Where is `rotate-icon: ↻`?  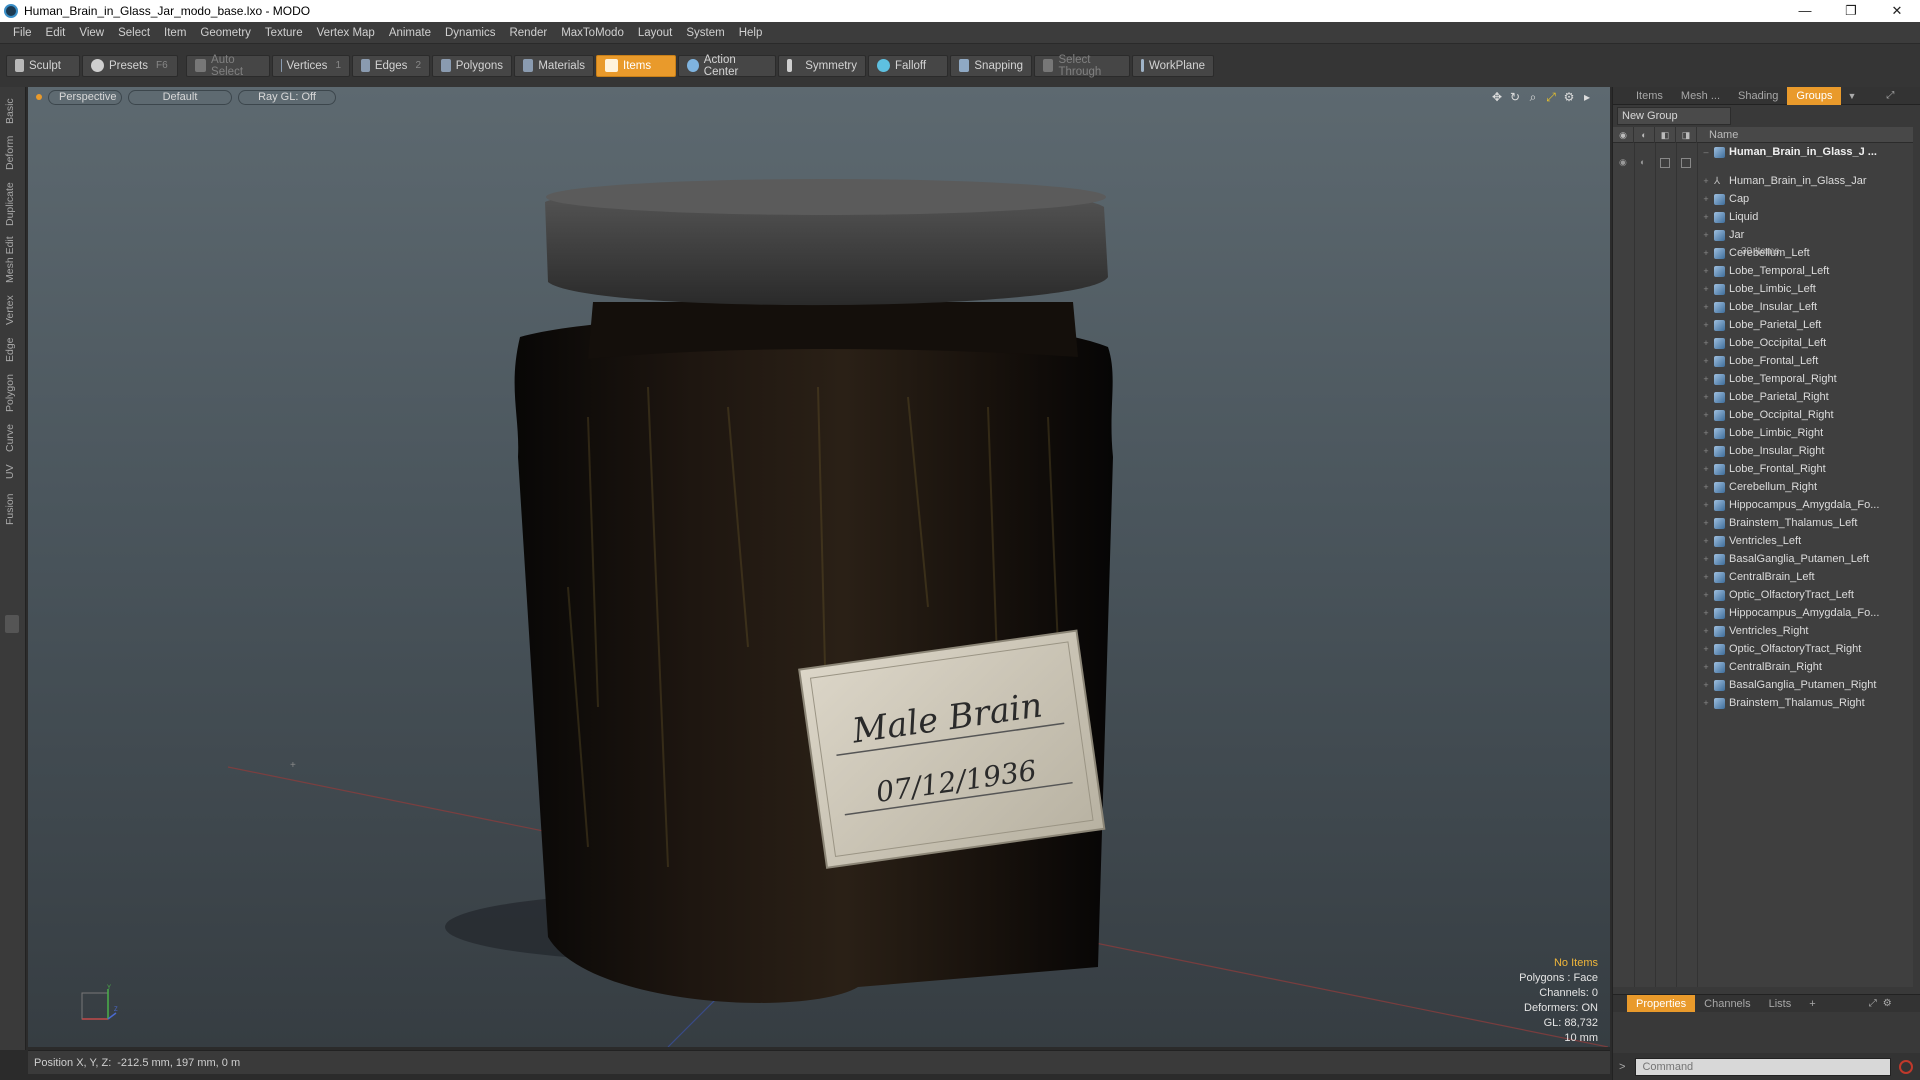 rotate-icon: ↻ is located at coordinates (1515, 97).